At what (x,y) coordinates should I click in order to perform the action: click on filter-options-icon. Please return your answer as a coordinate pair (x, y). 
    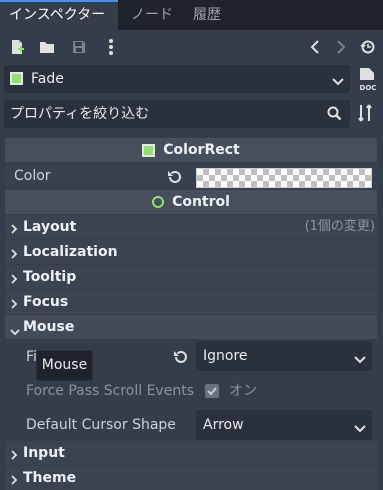
    Looking at the image, I should click on (366, 115).